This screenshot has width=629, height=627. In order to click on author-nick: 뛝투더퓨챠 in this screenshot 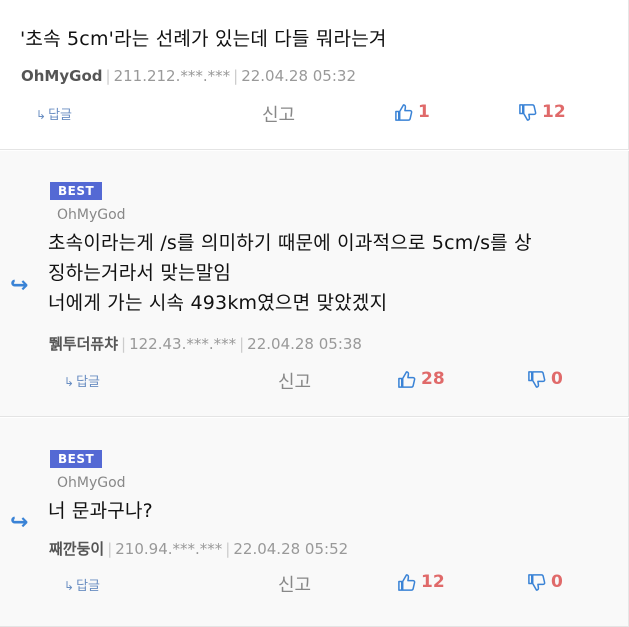, I will do `click(83, 344)`.